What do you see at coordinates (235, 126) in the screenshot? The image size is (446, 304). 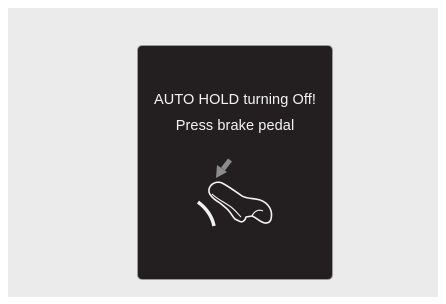 I see `warning-message-instruction: Press brake pedal` at bounding box center [235, 126].